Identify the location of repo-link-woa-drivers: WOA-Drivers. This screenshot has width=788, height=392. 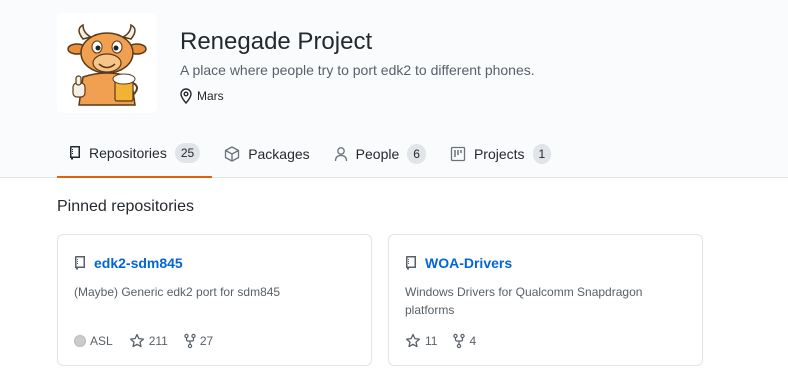
(468, 263).